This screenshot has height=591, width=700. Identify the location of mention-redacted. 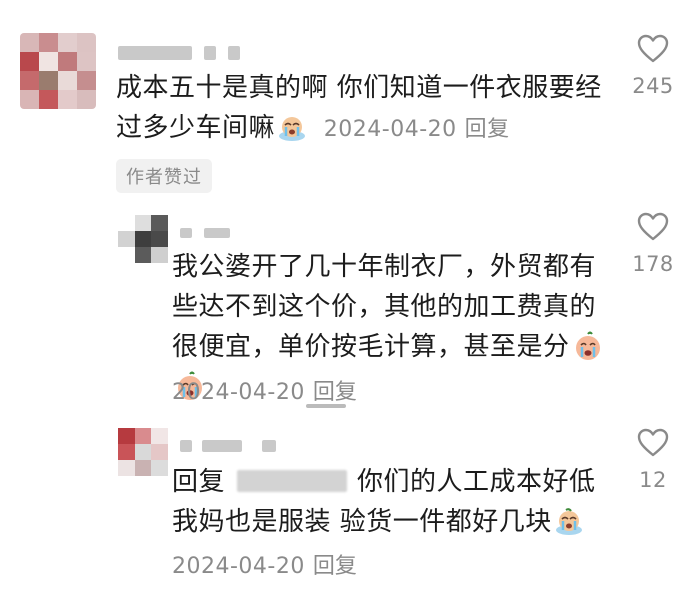
(292, 481).